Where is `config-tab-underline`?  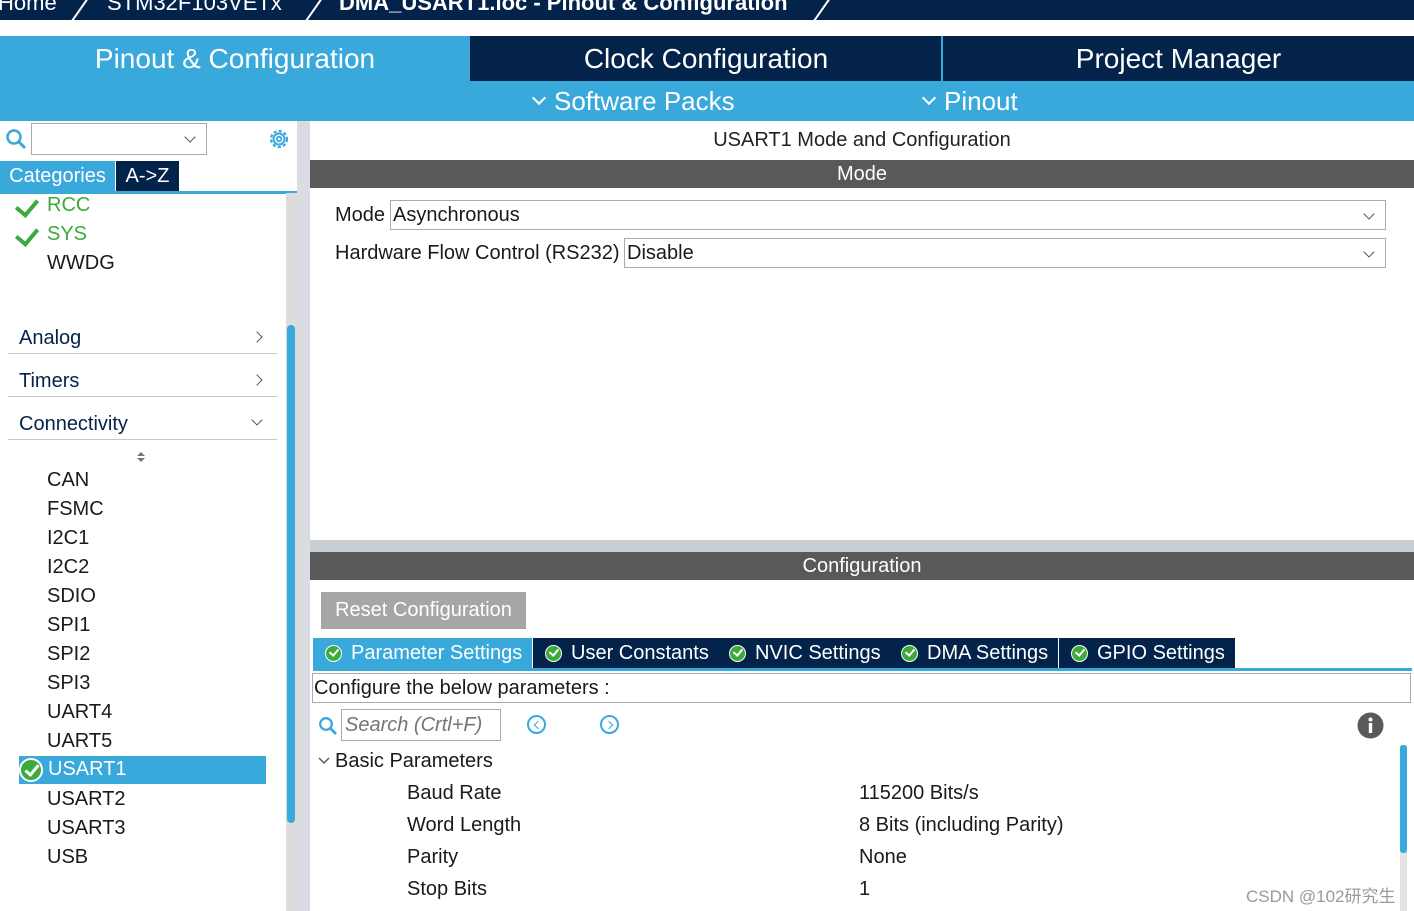
config-tab-underline is located at coordinates (862, 669).